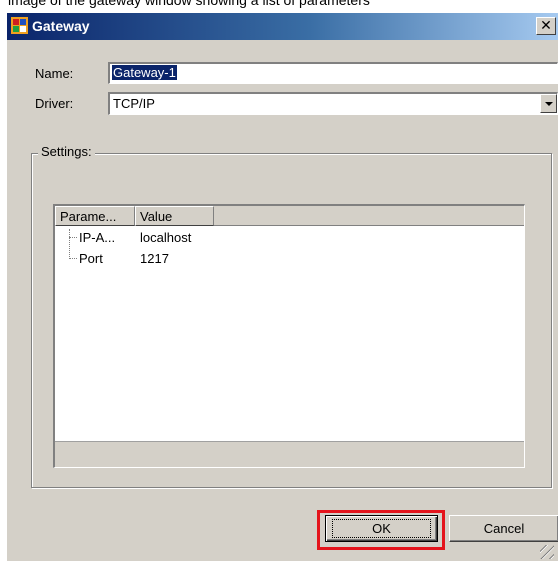 The image size is (558, 561). What do you see at coordinates (19, 25) in the screenshot?
I see `app-icon` at bounding box center [19, 25].